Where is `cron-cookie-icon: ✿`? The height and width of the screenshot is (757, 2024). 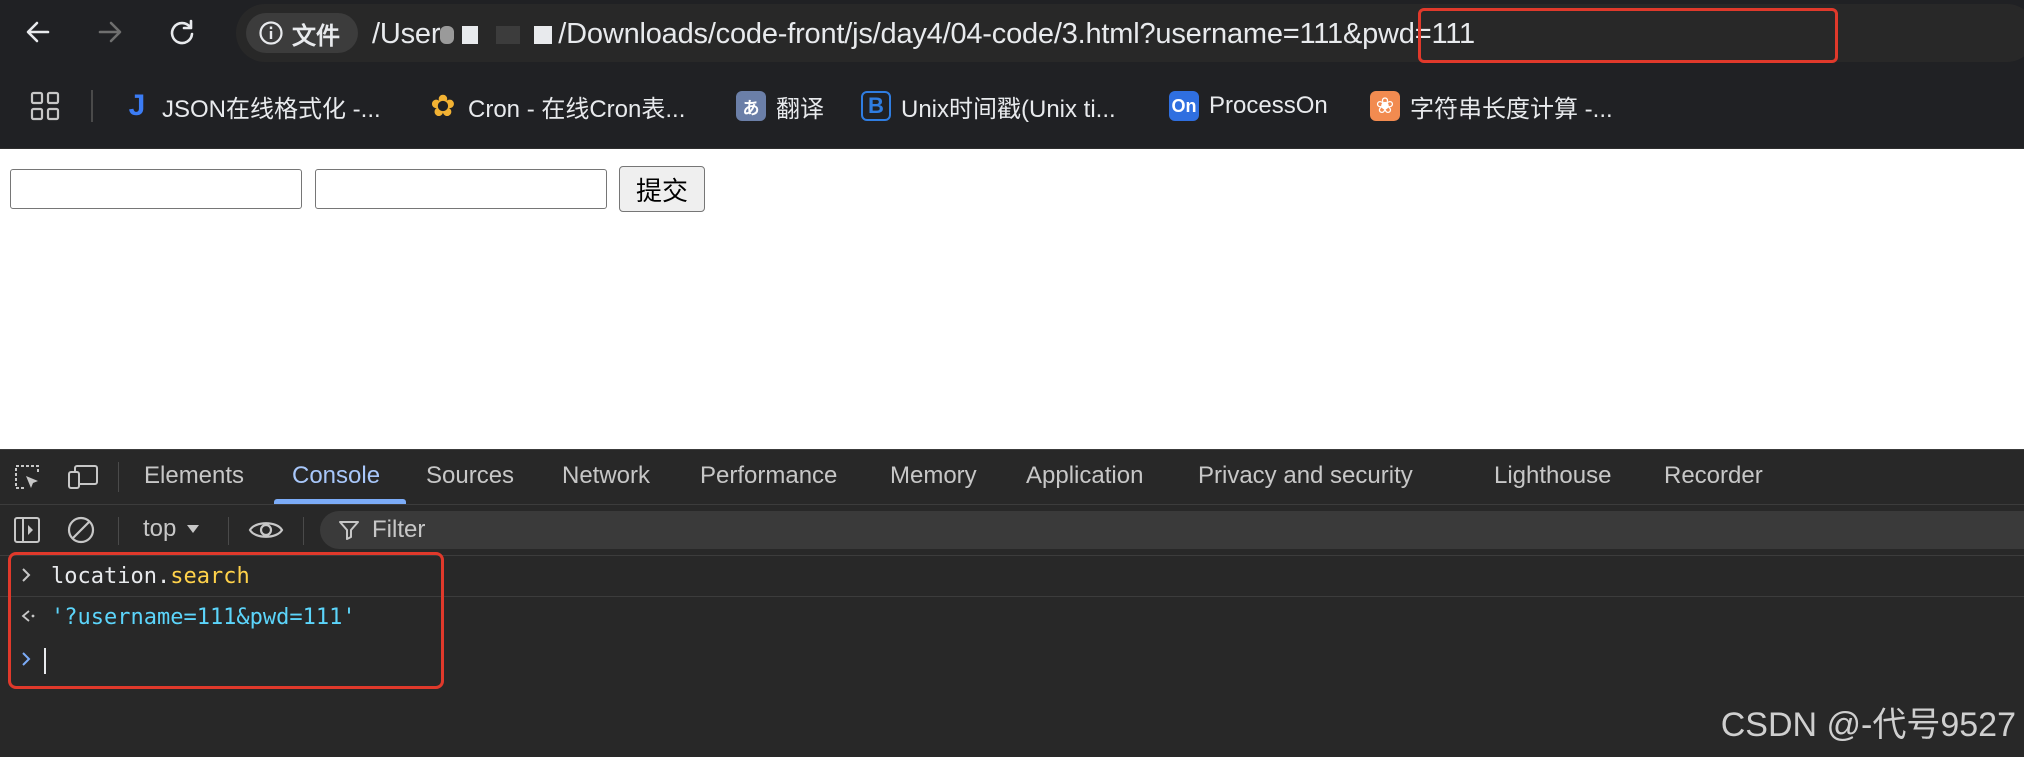 cron-cookie-icon: ✿ is located at coordinates (443, 106).